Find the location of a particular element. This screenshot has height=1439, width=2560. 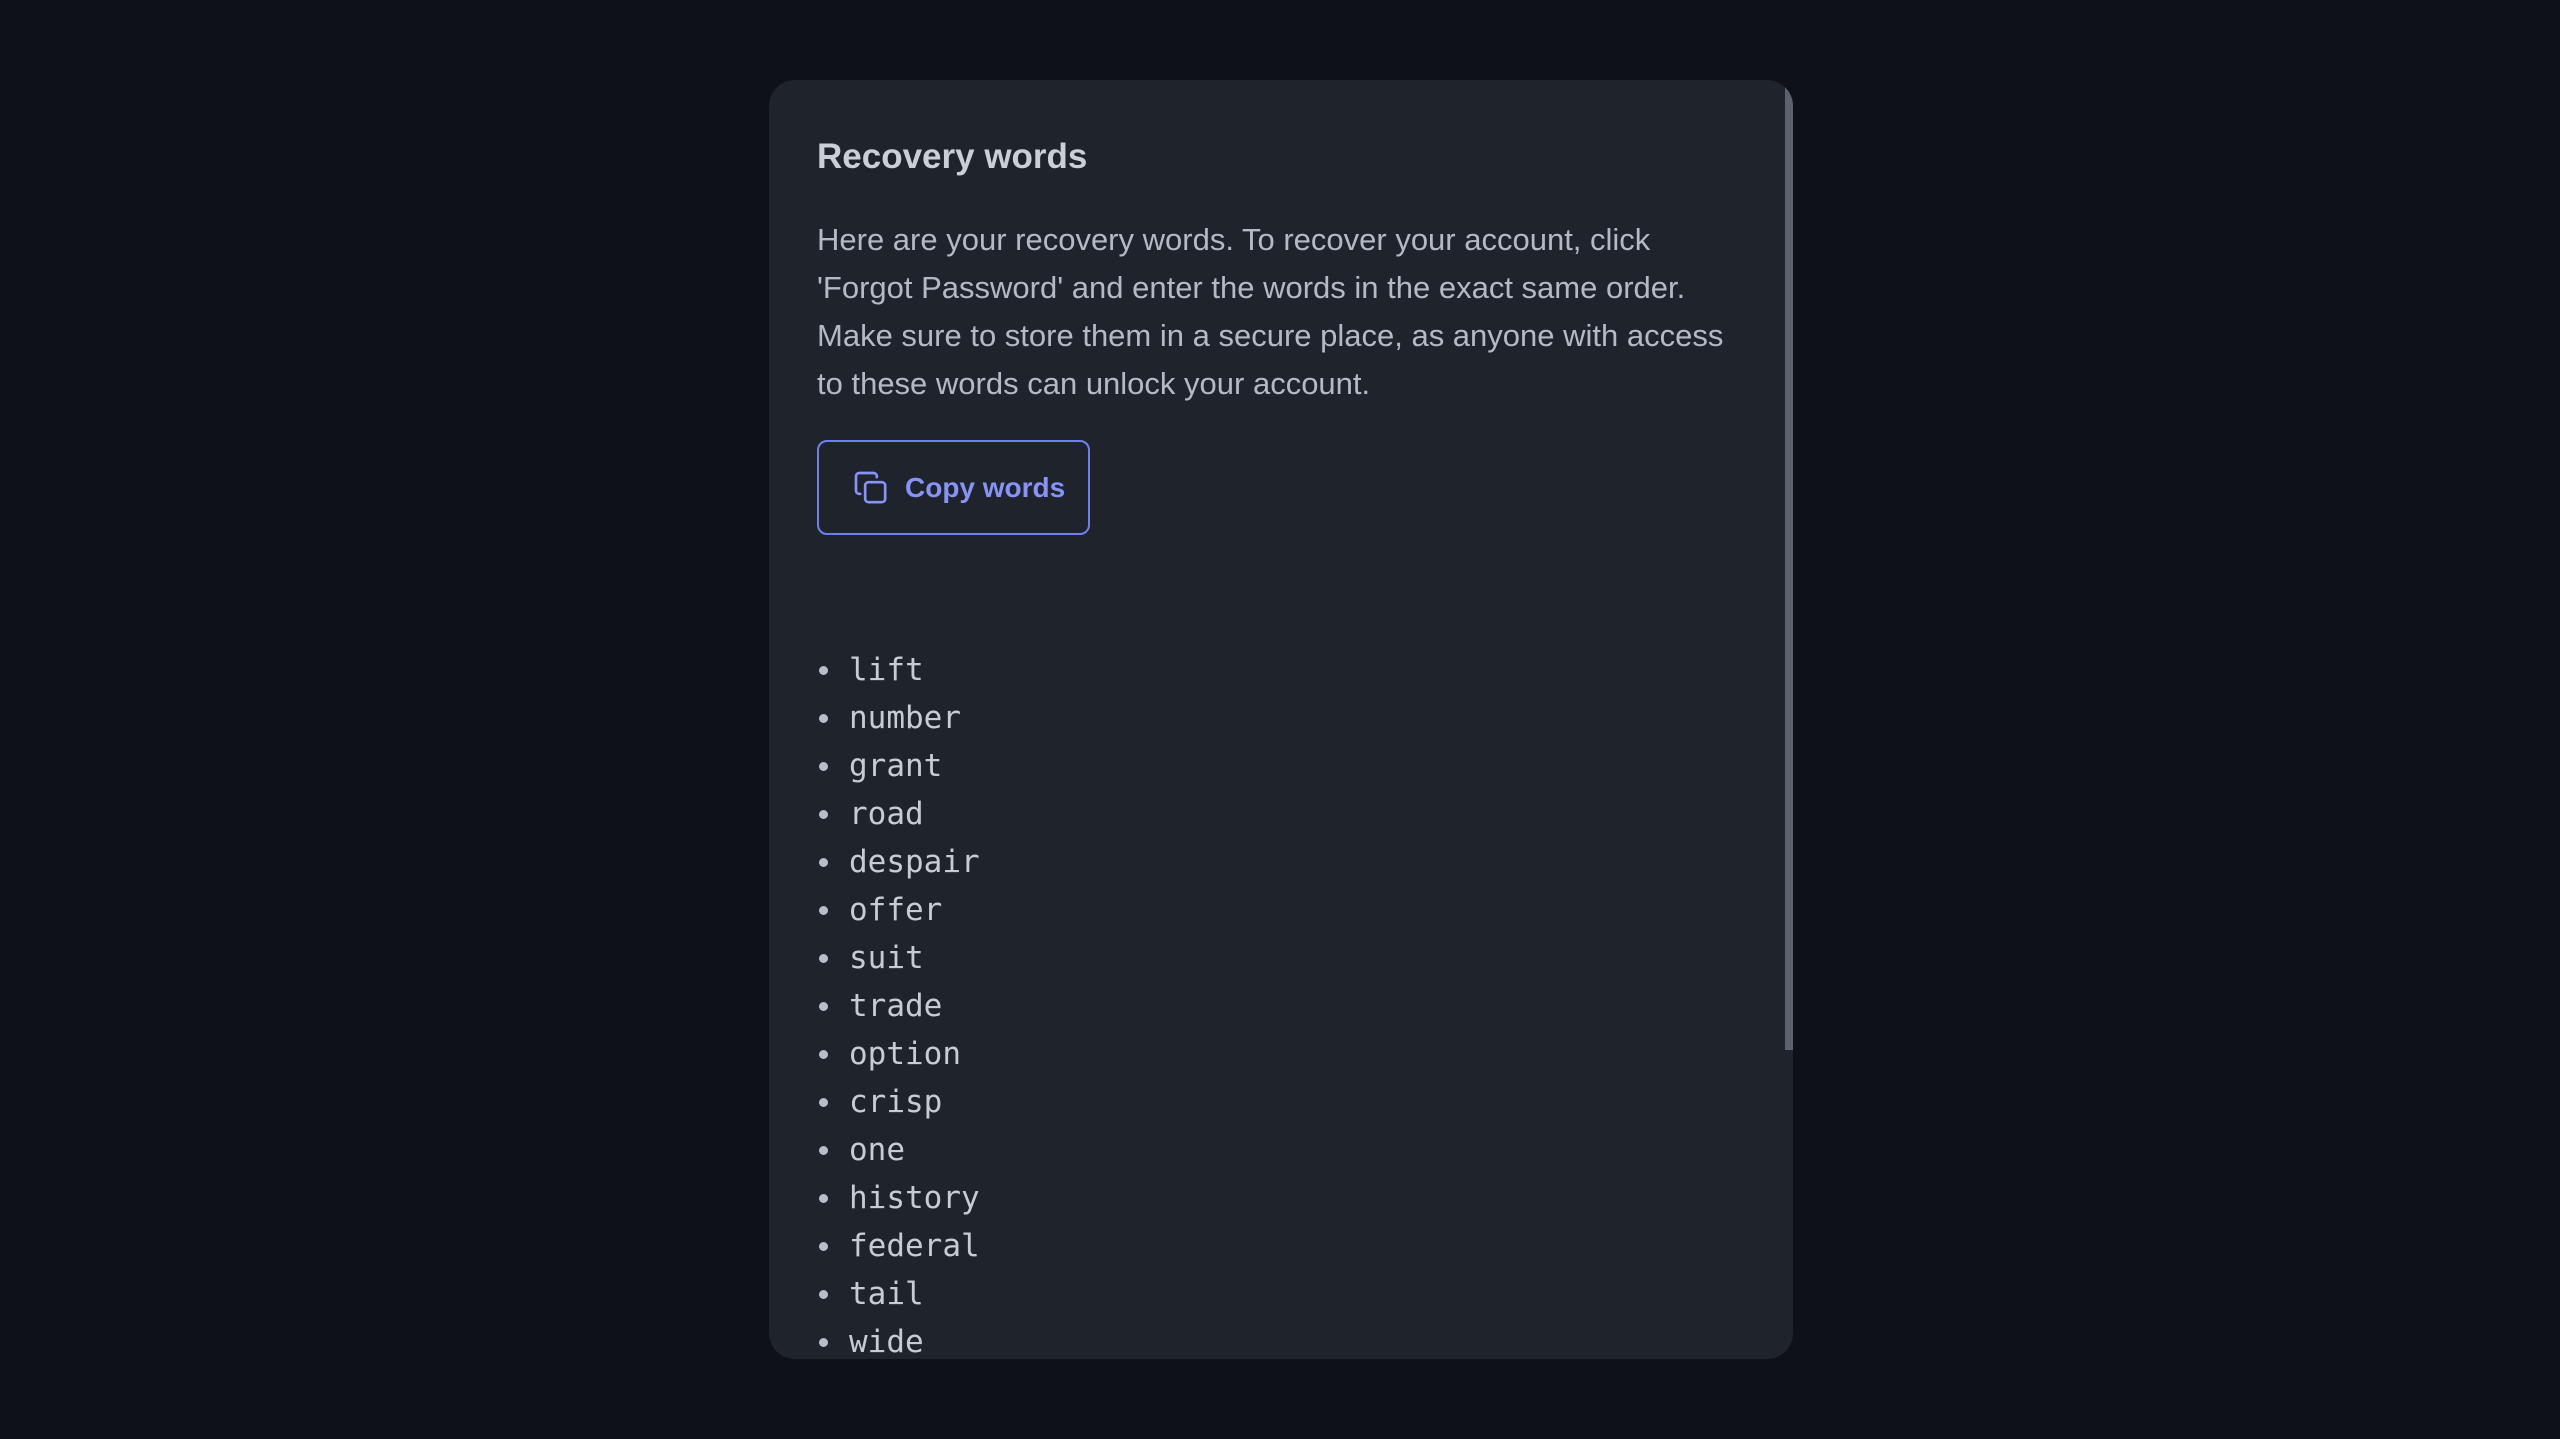

list-item: crisp is located at coordinates (898, 1102).